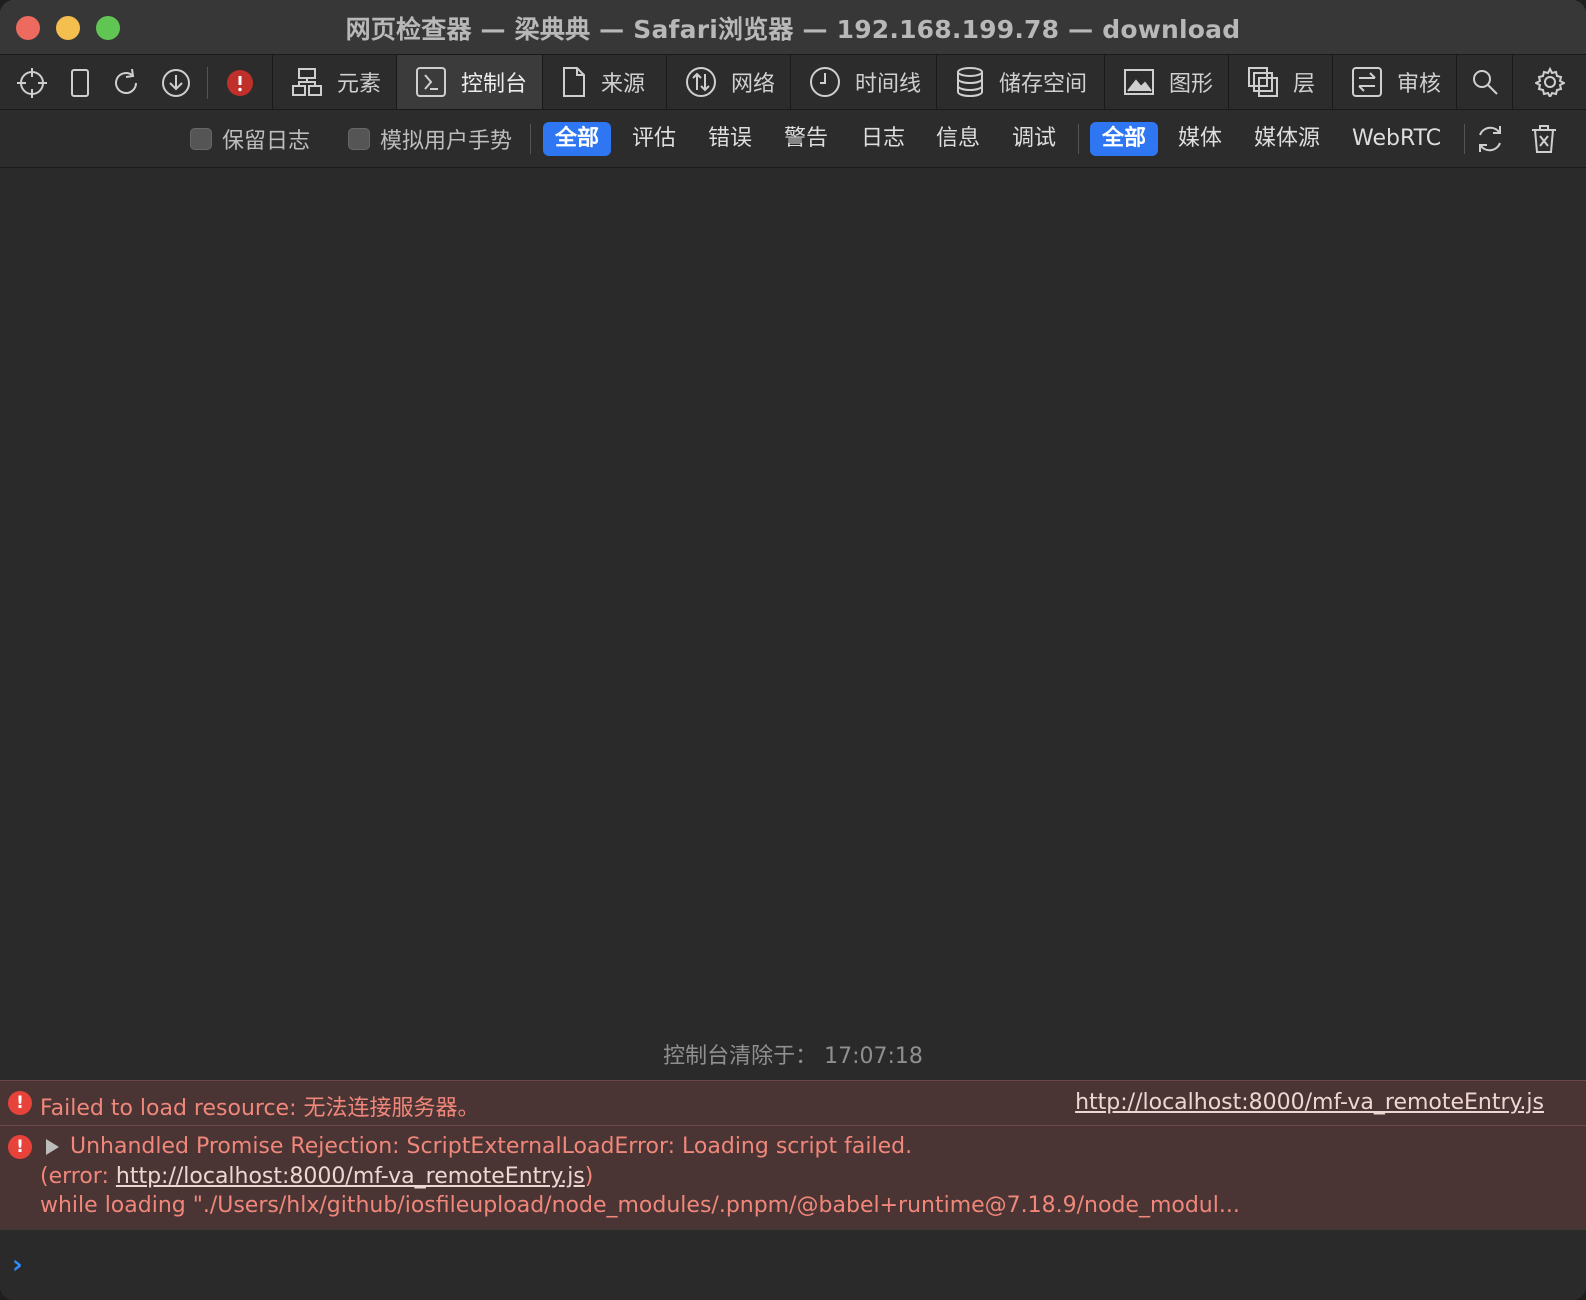 The width and height of the screenshot is (1586, 1300). What do you see at coordinates (1124, 139) in the screenshot?
I see `filter-source-all: 全部` at bounding box center [1124, 139].